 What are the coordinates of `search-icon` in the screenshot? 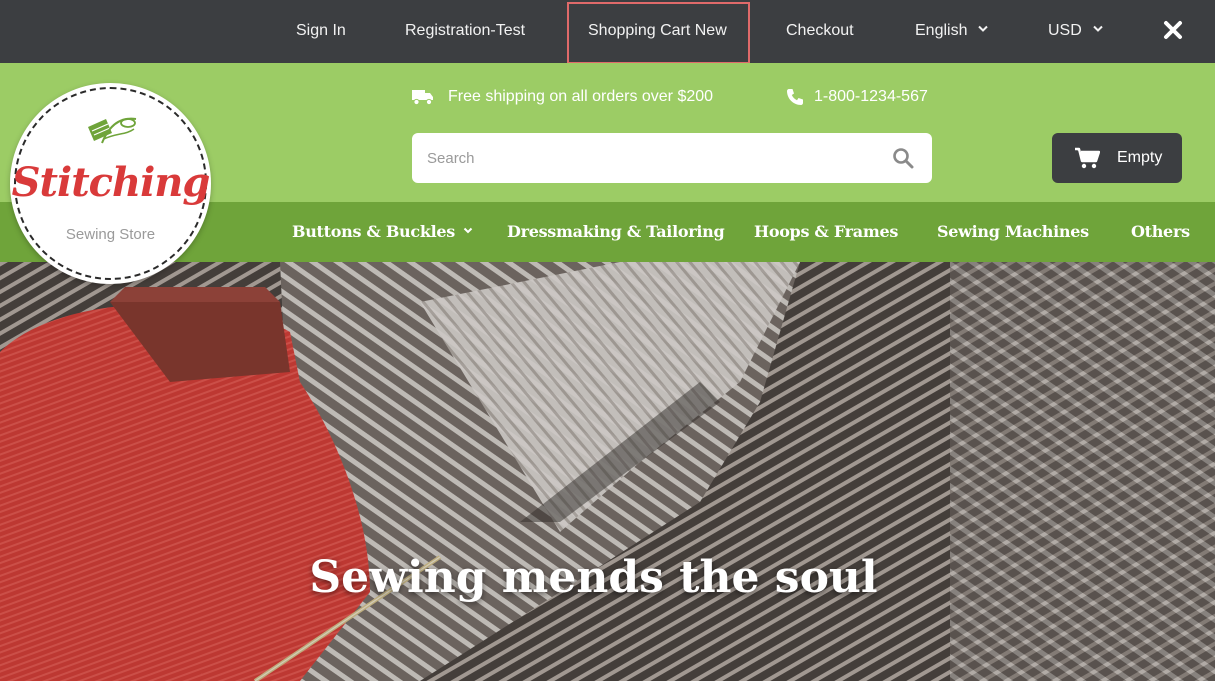 It's located at (903, 158).